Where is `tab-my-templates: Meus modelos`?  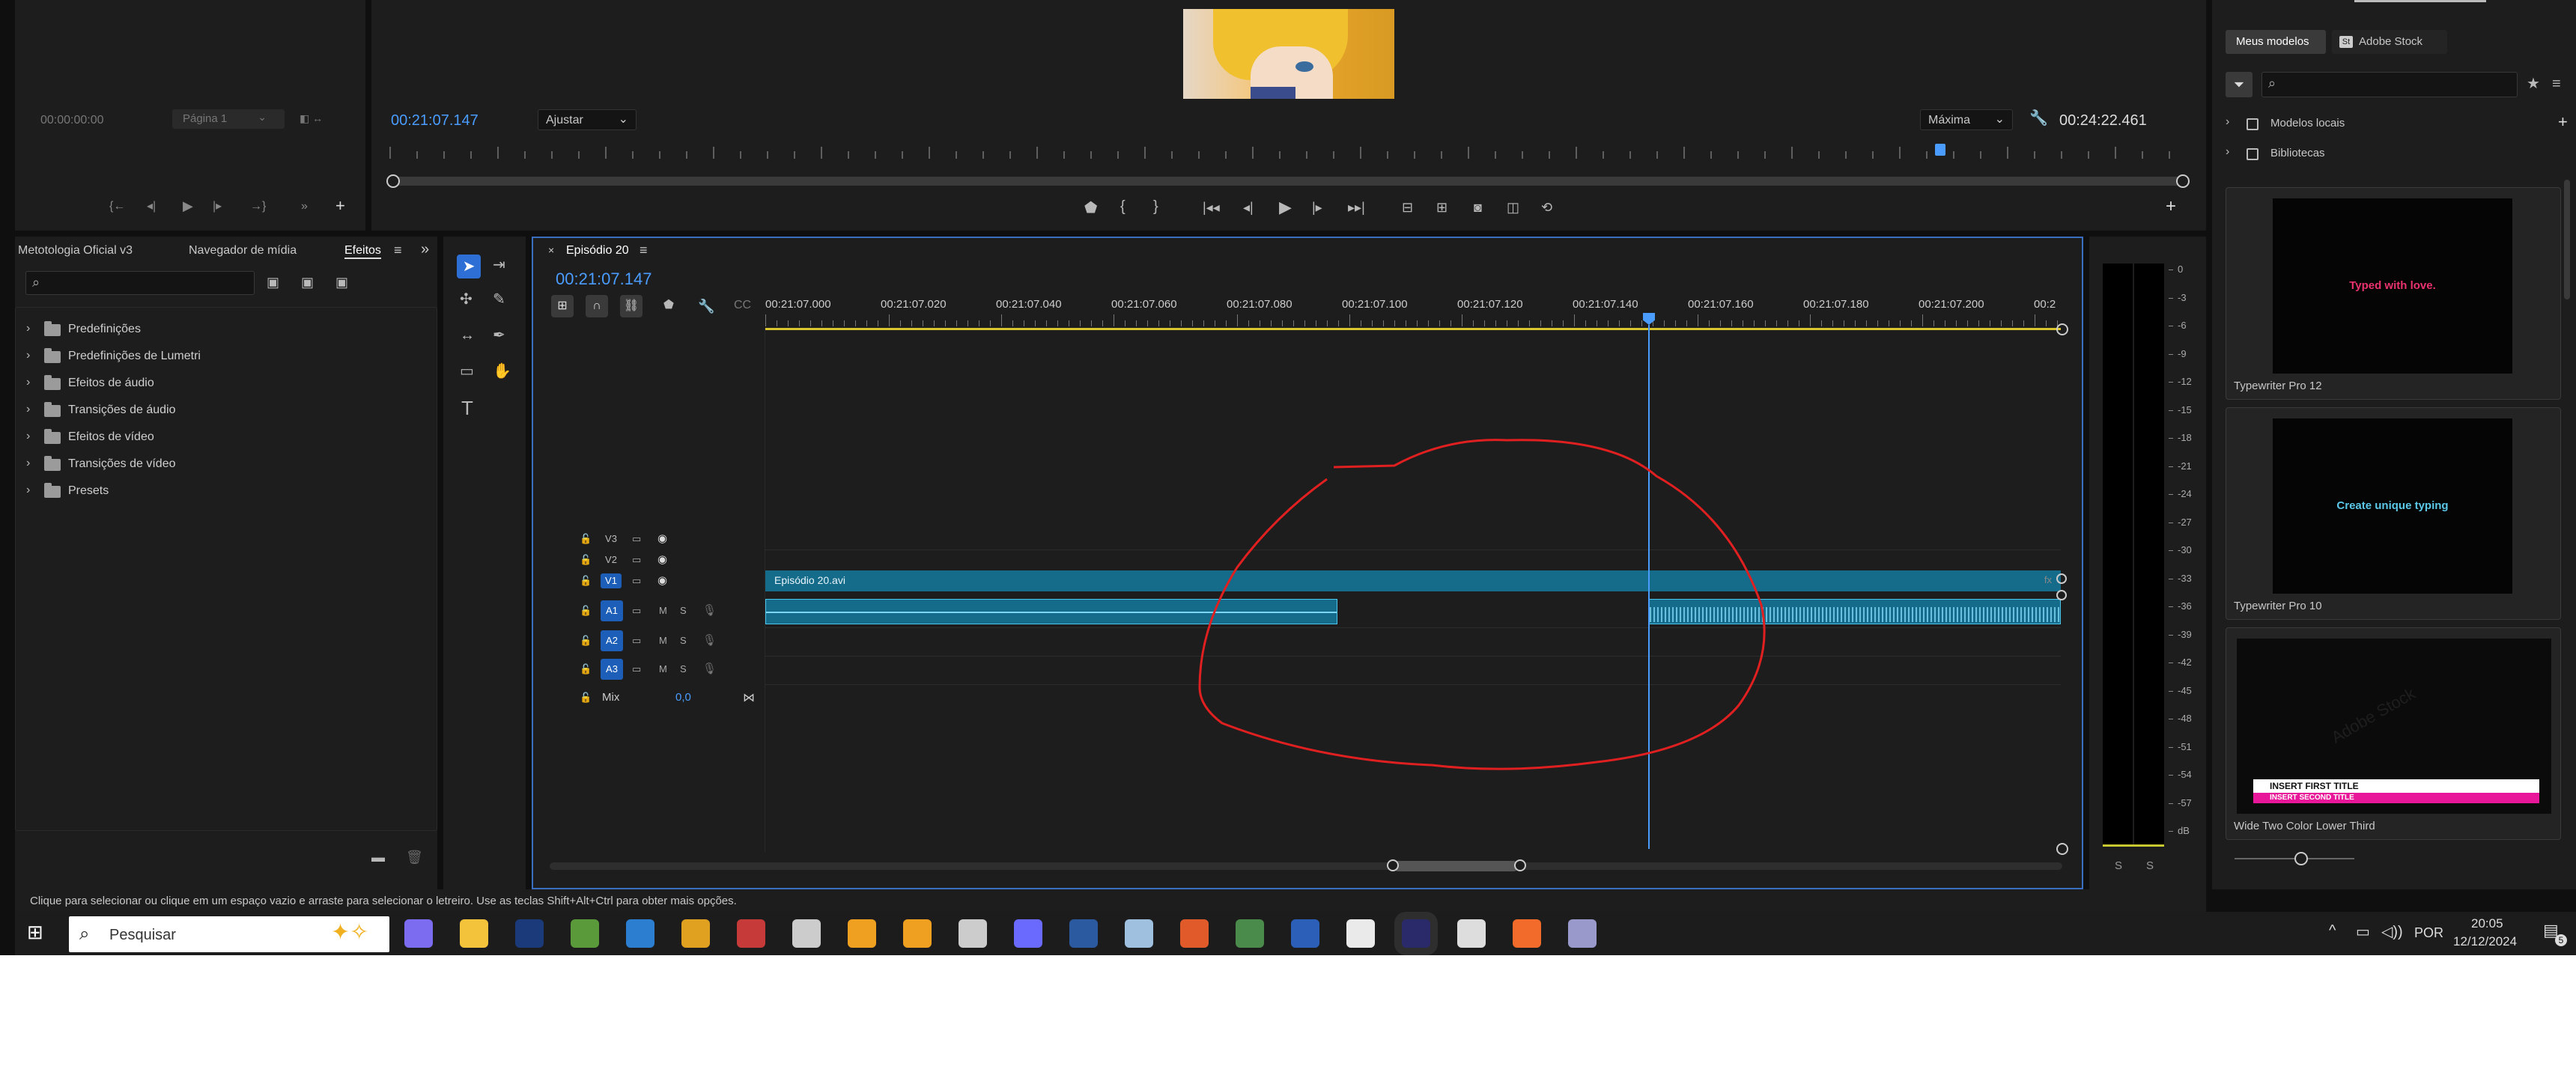
tab-my-templates: Meus modelos is located at coordinates (2276, 42).